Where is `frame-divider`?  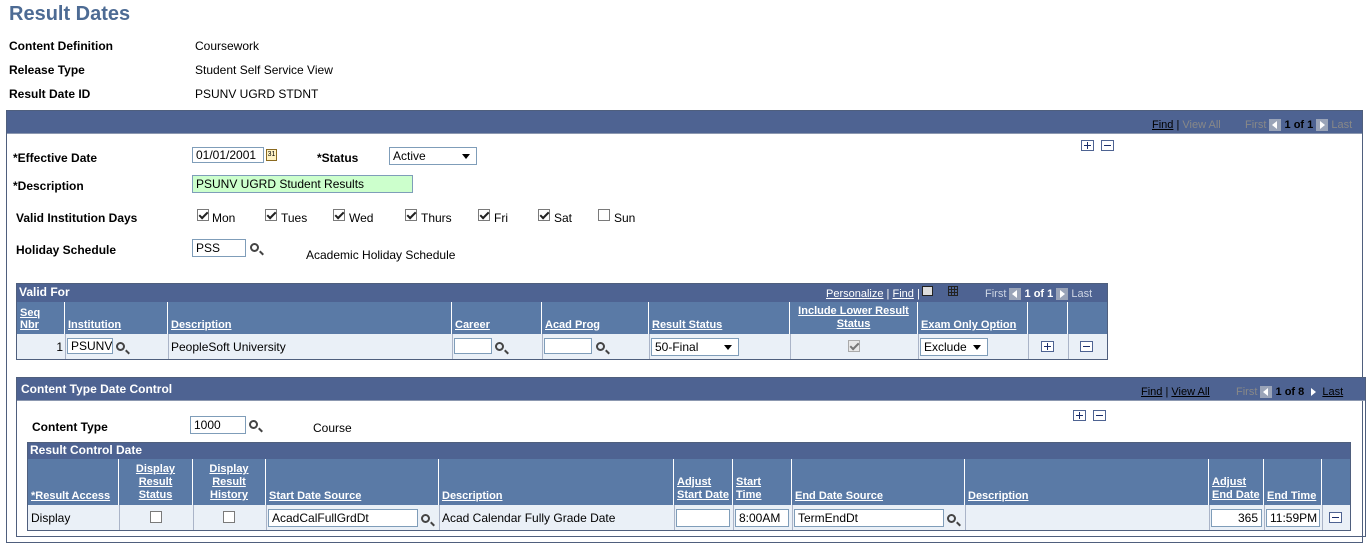
frame-divider is located at coordinates (684, 133).